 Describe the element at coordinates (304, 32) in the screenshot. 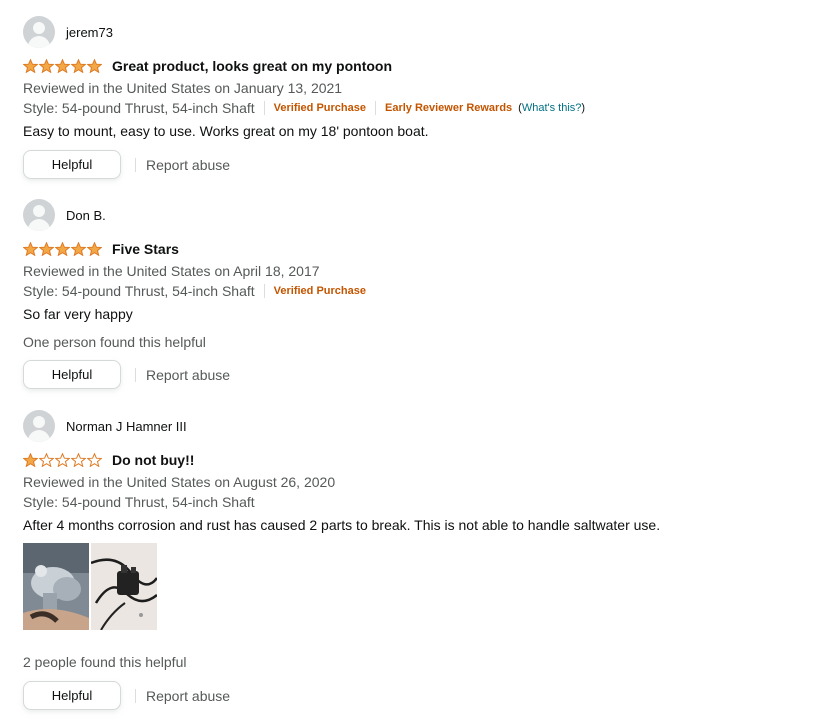

I see `reviewer-profile: jerem73` at that location.